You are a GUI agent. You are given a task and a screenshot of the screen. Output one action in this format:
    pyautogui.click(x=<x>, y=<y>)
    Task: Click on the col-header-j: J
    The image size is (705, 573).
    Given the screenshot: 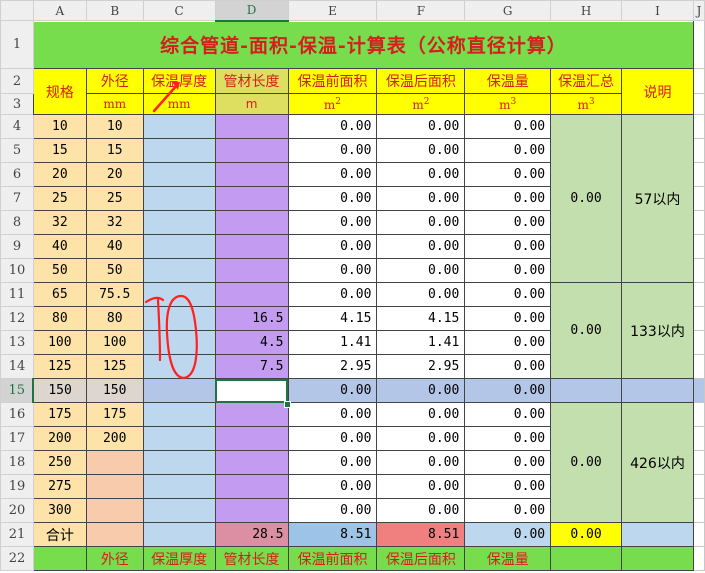 What is the action you would take?
    pyautogui.click(x=698, y=10)
    